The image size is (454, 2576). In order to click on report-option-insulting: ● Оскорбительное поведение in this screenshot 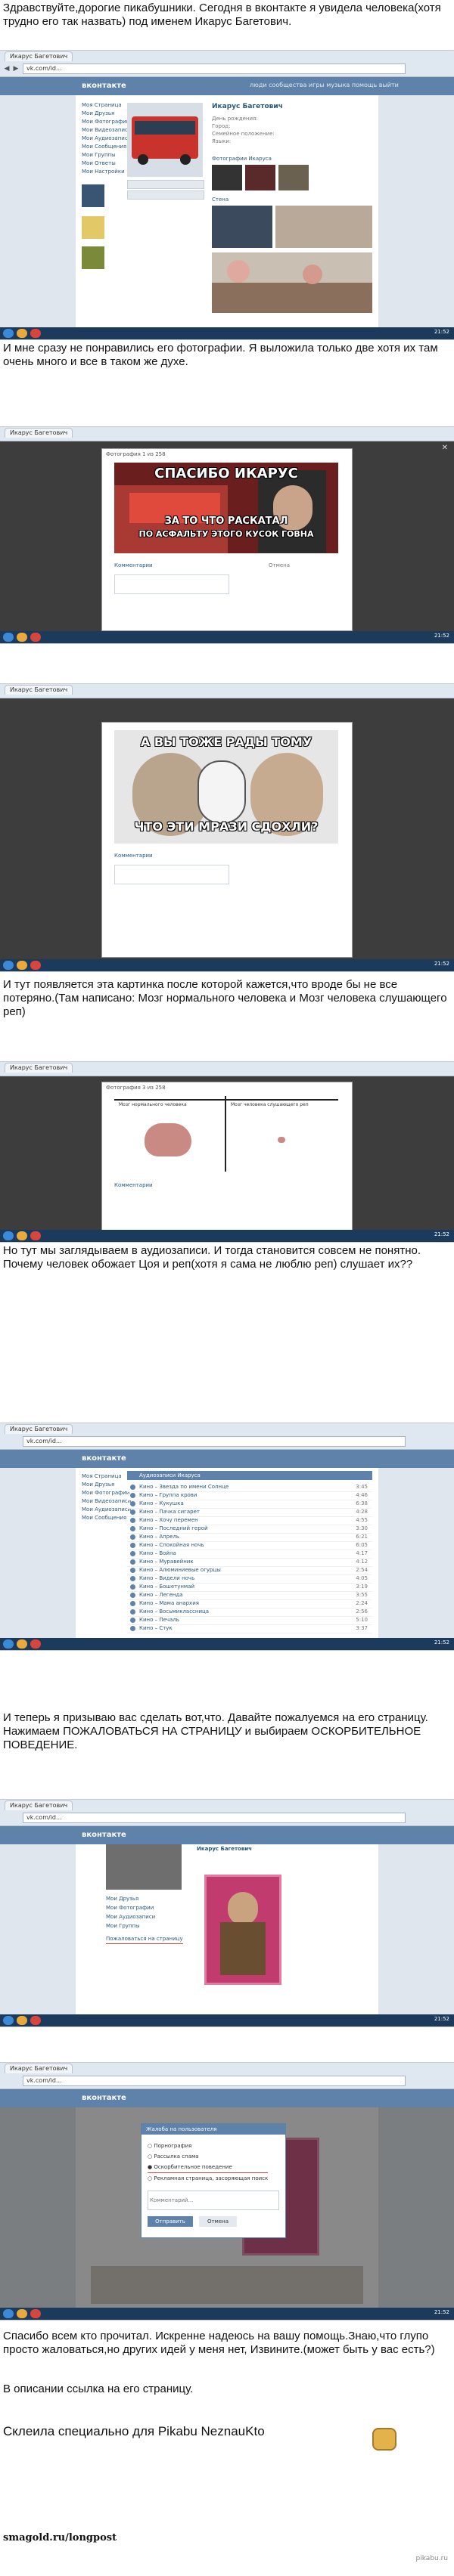, I will do `click(208, 2167)`.